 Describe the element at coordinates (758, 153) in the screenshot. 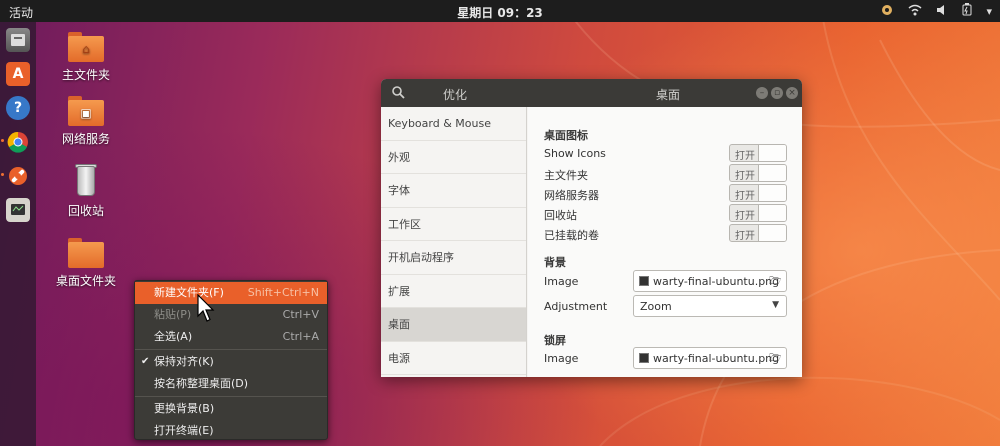

I see `show-icons-switch: 打开` at that location.